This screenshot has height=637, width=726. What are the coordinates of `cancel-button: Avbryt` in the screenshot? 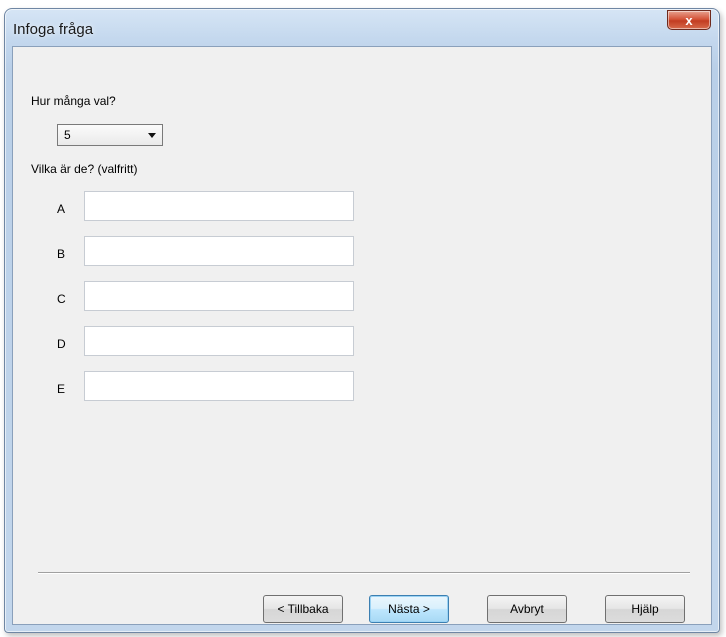 It's located at (527, 609).